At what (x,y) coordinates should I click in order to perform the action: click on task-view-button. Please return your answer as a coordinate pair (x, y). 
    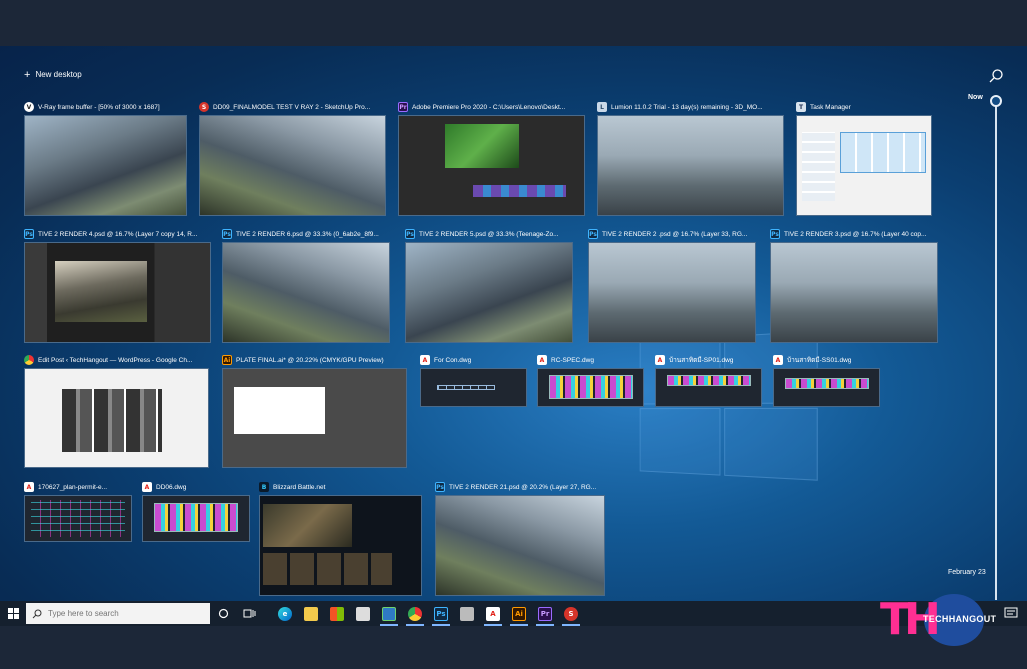
    Looking at the image, I should click on (249, 613).